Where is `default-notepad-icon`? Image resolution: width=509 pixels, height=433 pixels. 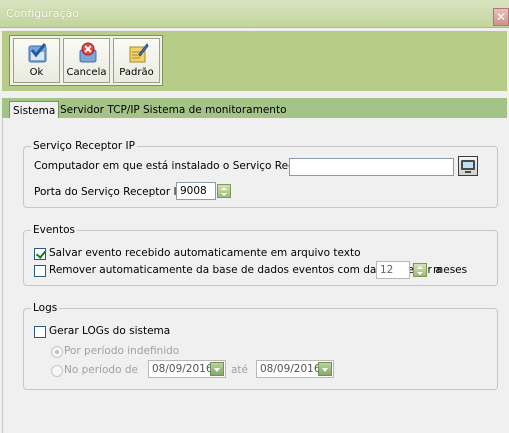 default-notepad-icon is located at coordinates (139, 53).